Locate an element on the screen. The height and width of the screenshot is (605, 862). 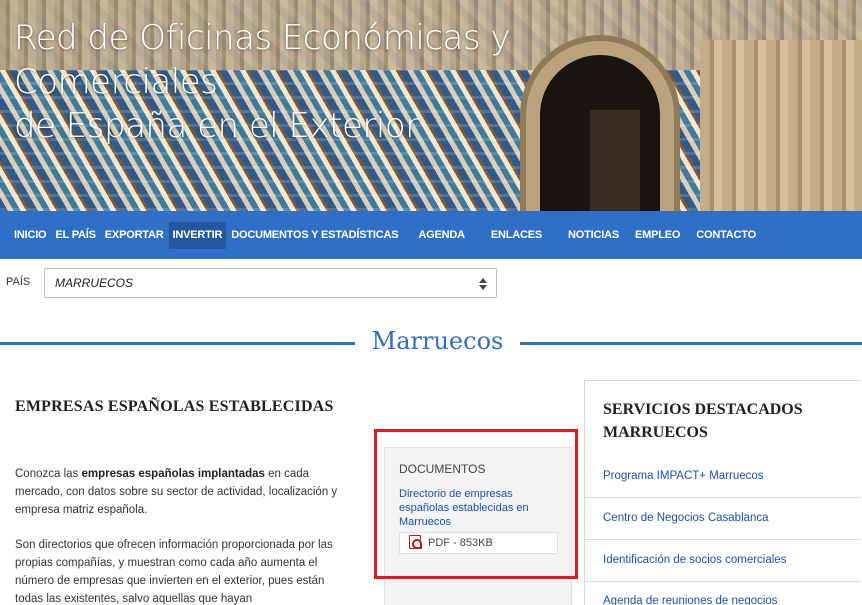
site-title-line2: de España en el Exterior is located at coordinates (216, 126).